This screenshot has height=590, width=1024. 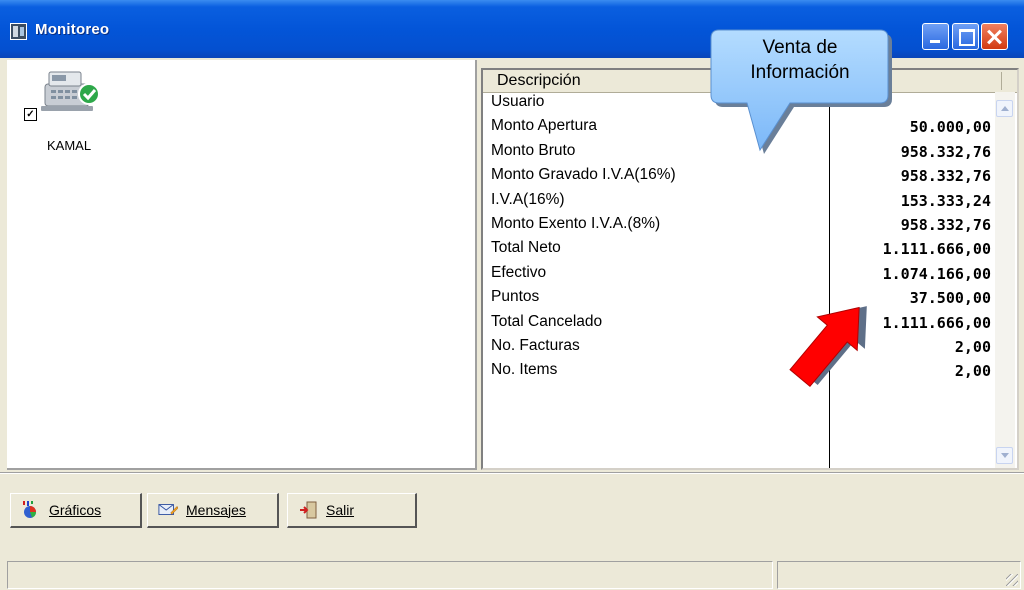 What do you see at coordinates (1001, 81) in the screenshot?
I see `column-separator` at bounding box center [1001, 81].